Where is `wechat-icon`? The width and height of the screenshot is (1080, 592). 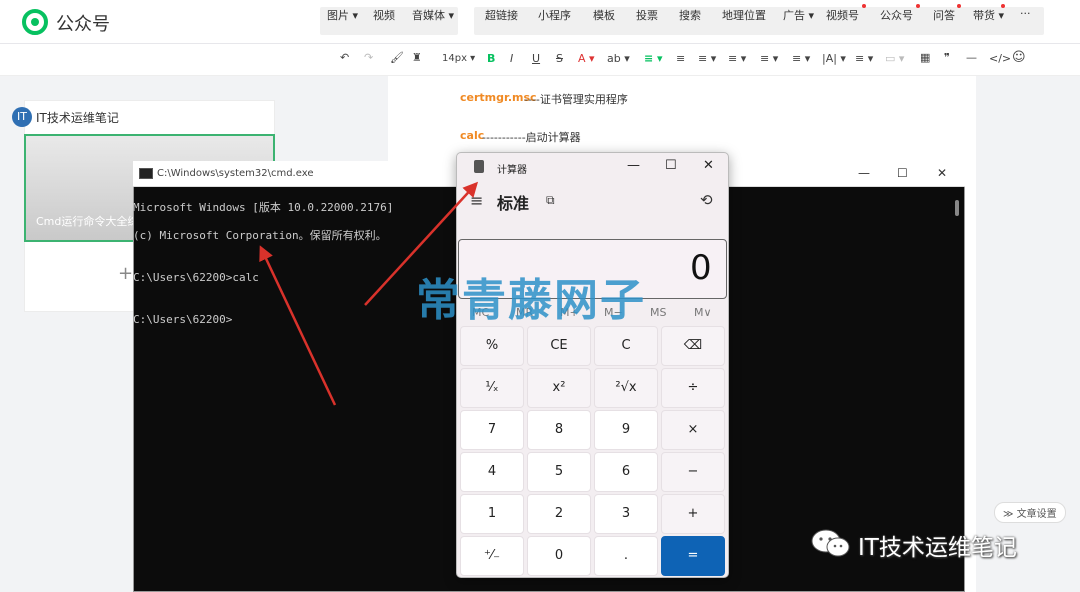 wechat-icon is located at coordinates (830, 543).